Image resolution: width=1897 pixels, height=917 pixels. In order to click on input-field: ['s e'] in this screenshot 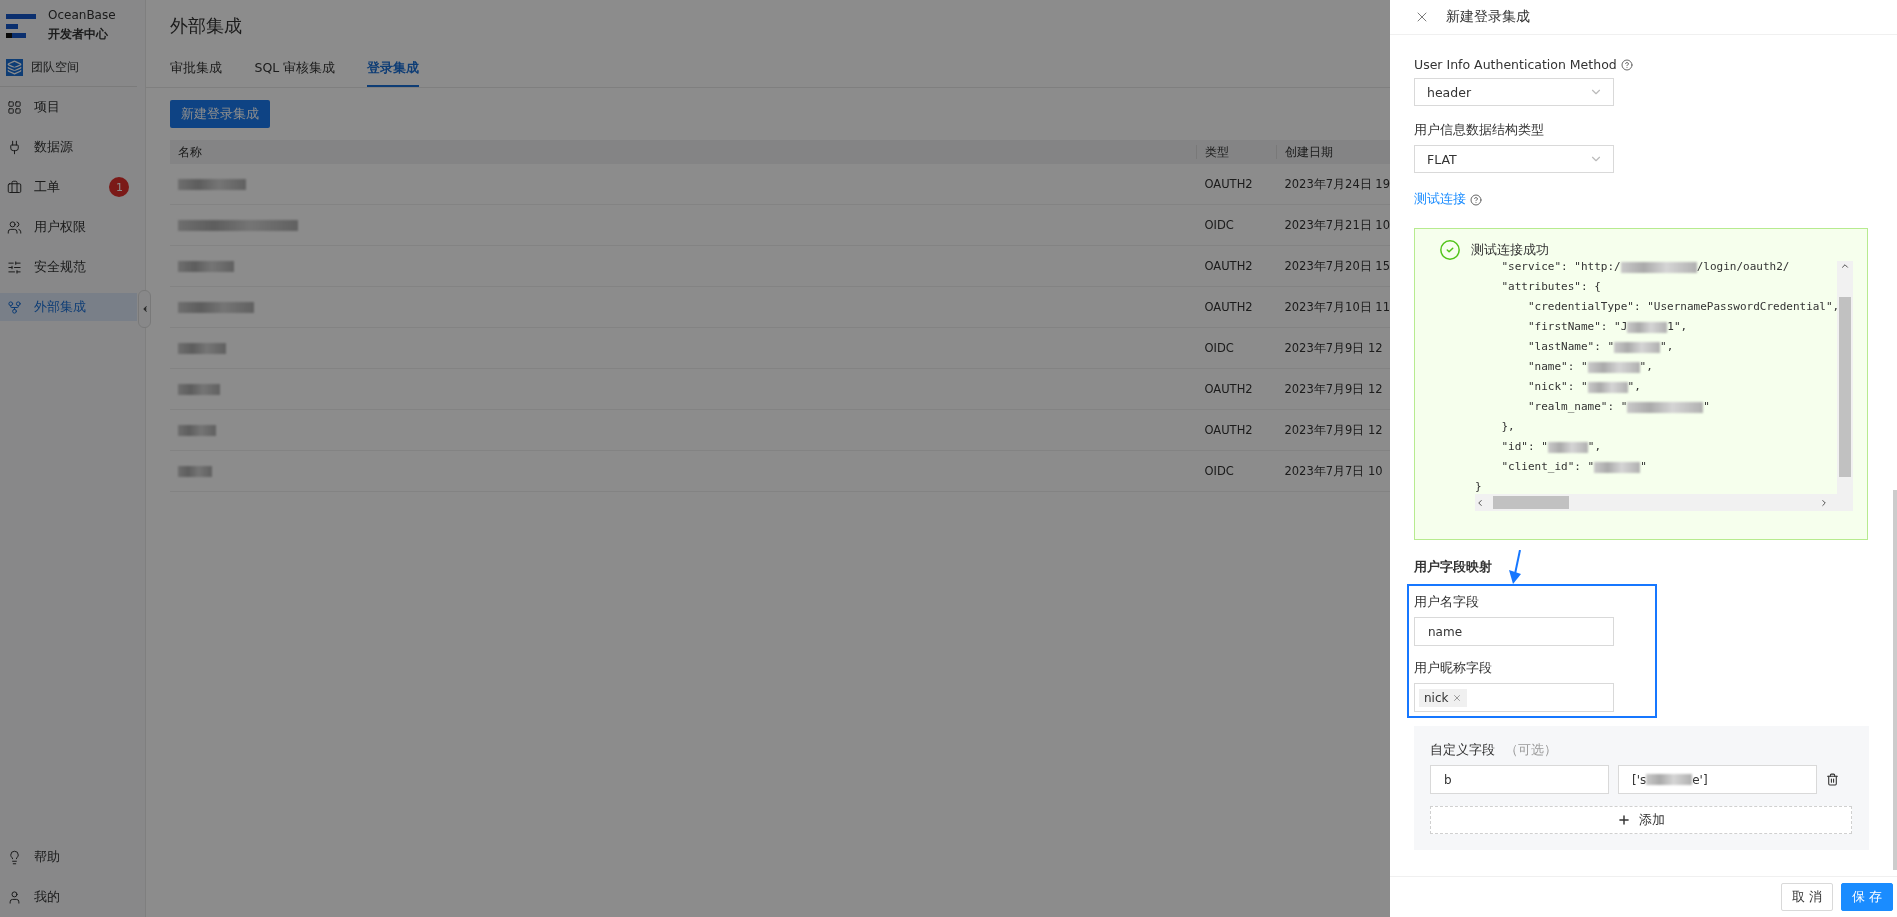, I will do `click(1717, 779)`.